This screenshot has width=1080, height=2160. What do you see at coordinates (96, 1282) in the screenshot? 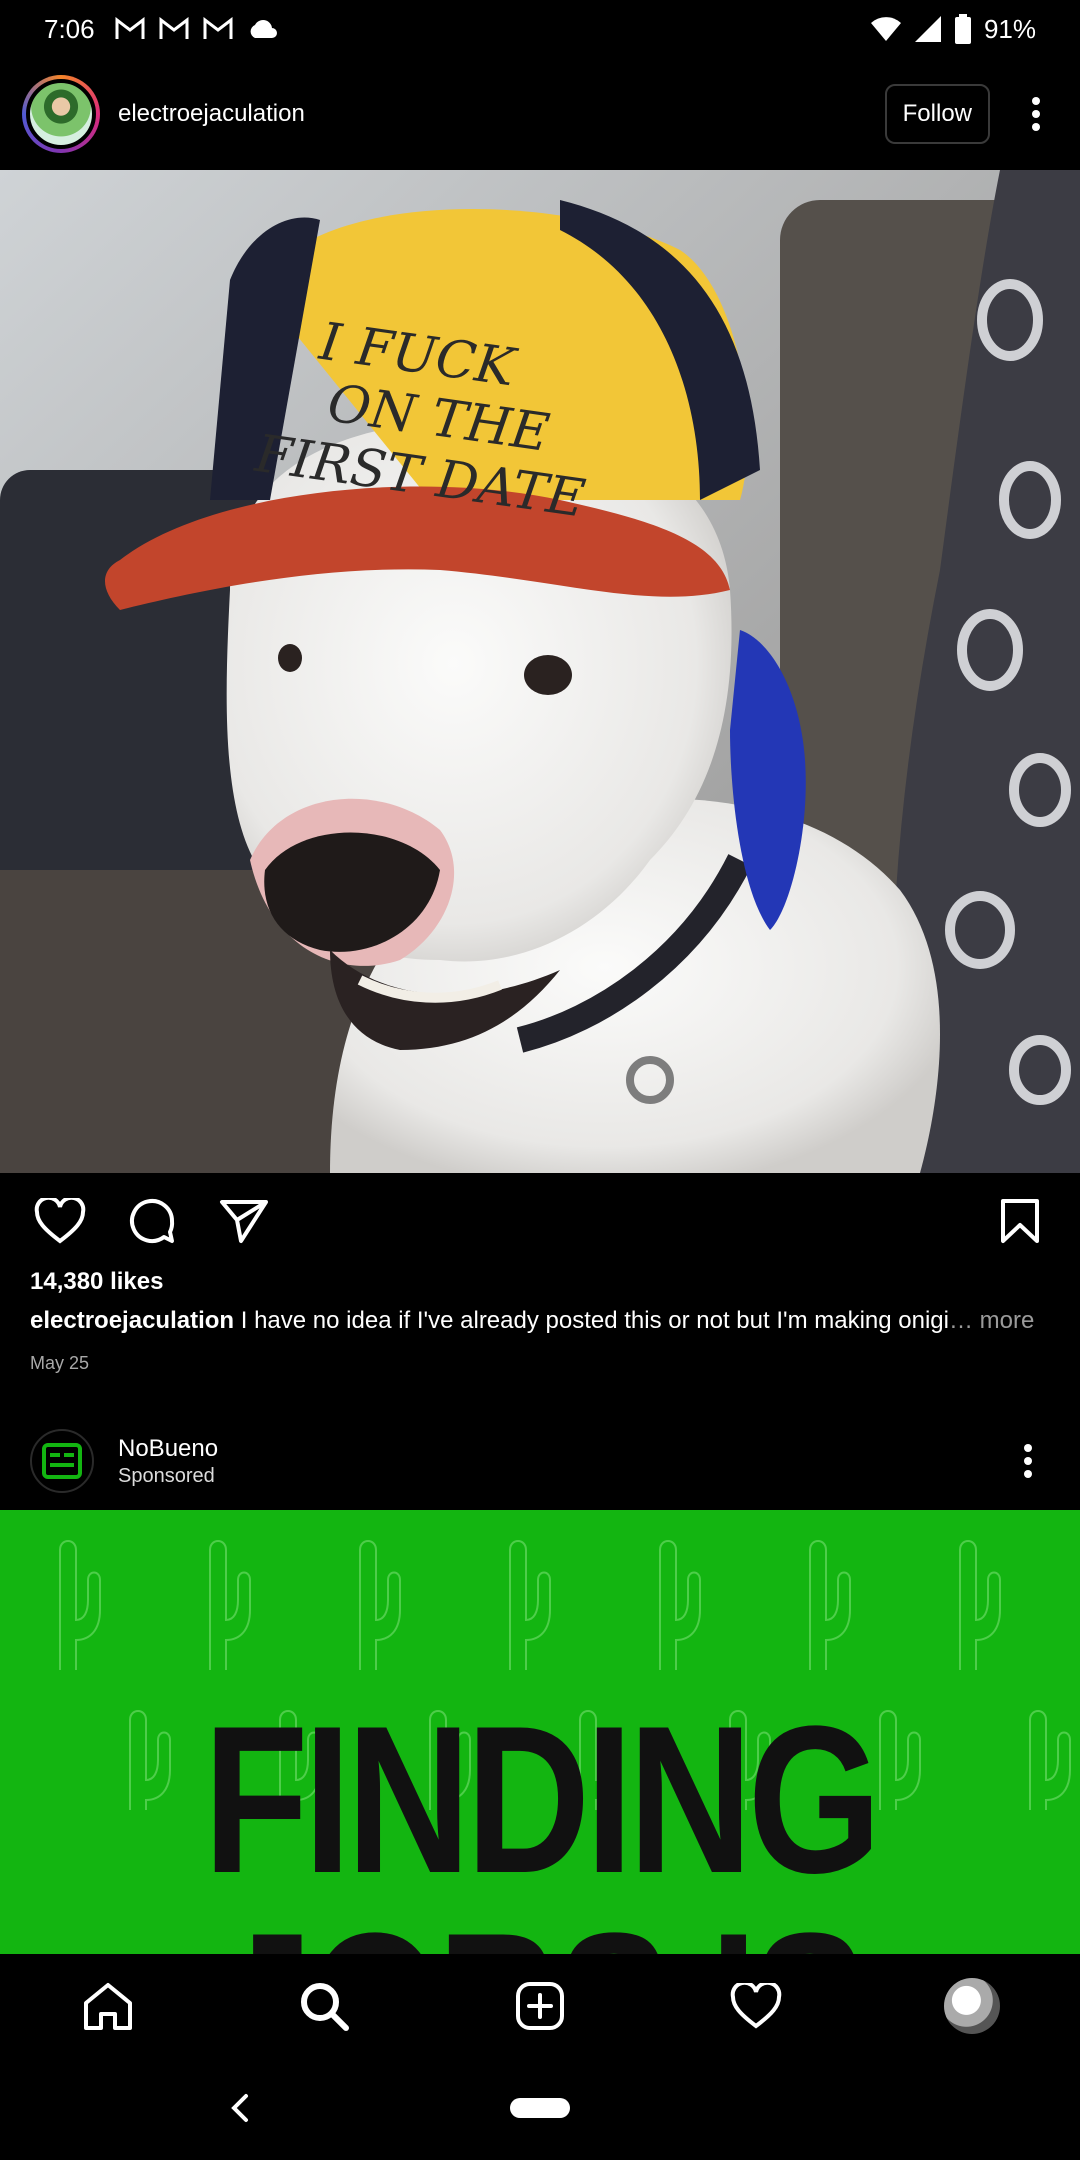
I see `like-count: 14,380 likes` at bounding box center [96, 1282].